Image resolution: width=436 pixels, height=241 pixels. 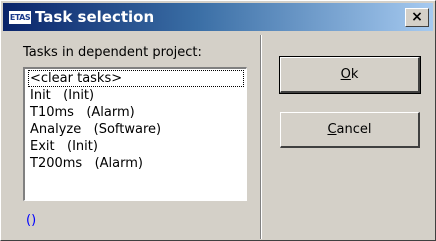 What do you see at coordinates (261, 137) in the screenshot?
I see `vertical-divider` at bounding box center [261, 137].